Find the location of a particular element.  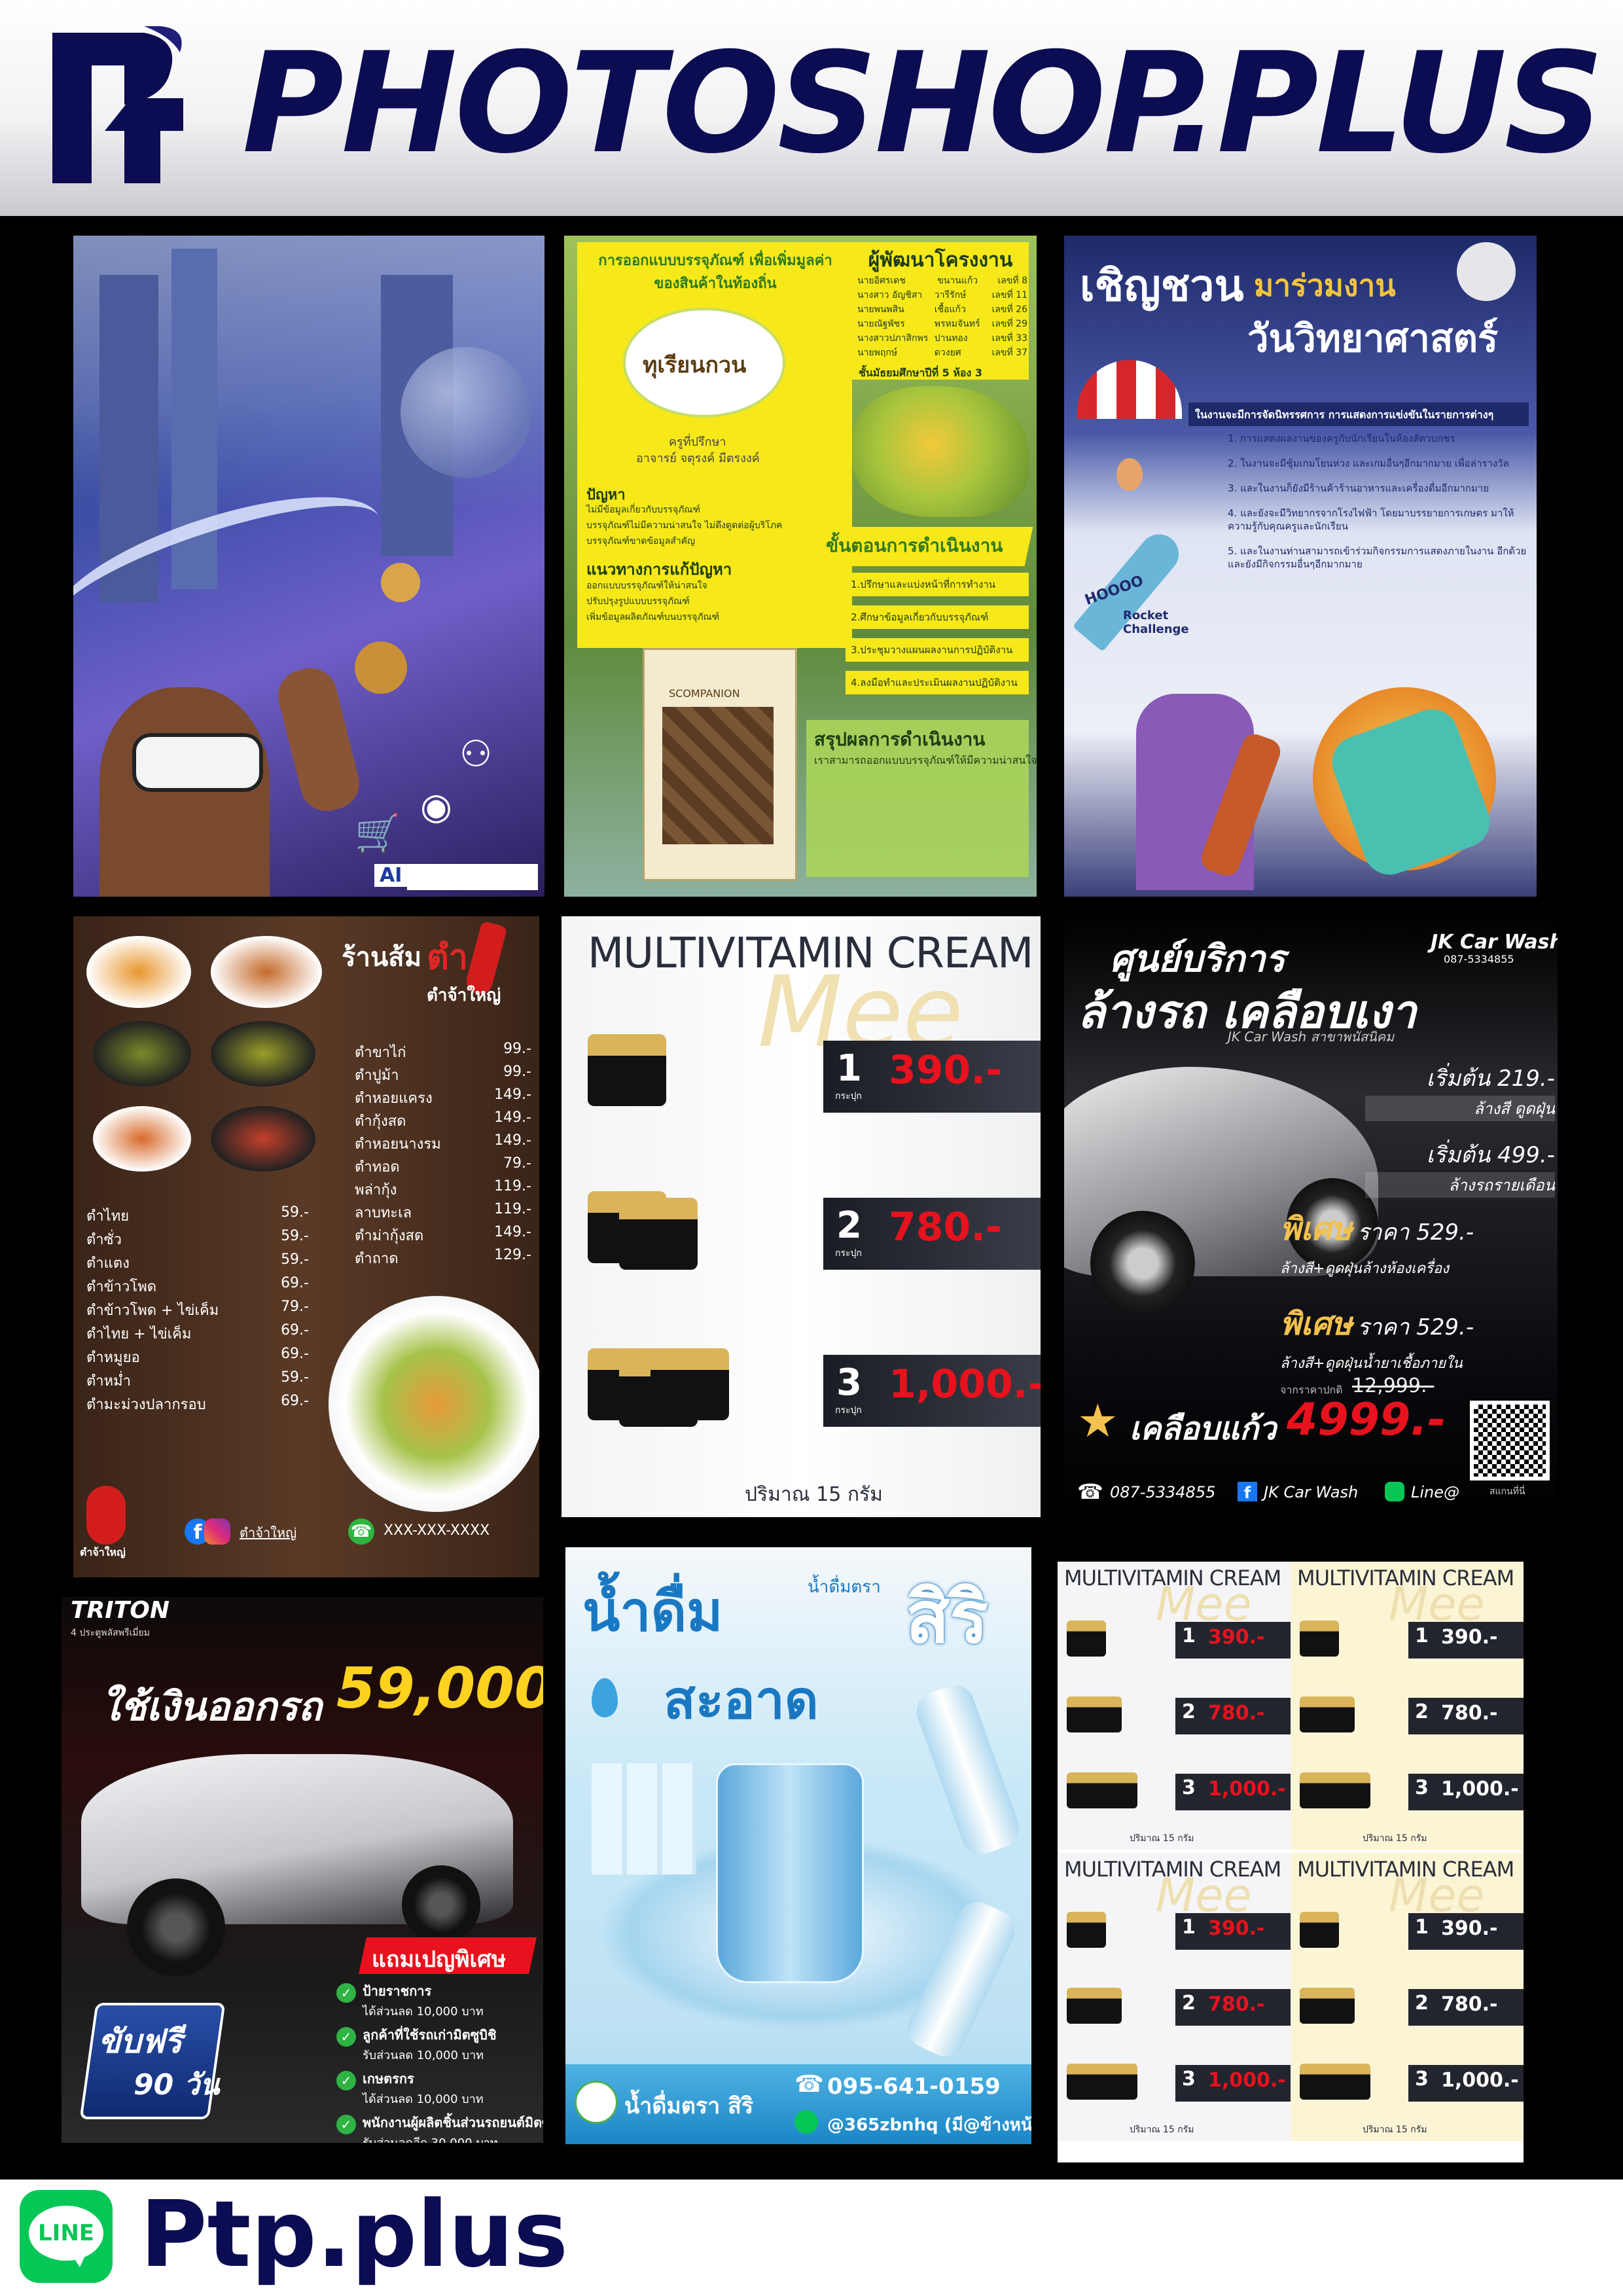

facebook-page: JK Car Wash is located at coordinates (1311, 1492).